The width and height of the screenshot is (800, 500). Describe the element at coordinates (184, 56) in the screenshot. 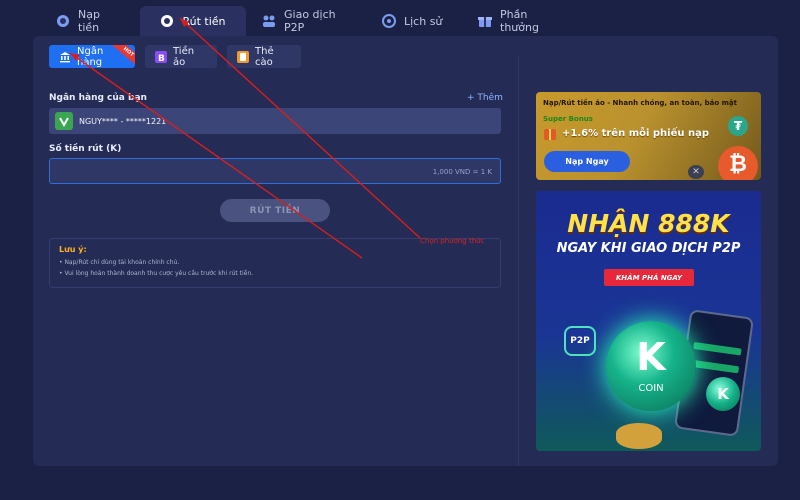

I see `method-tab-crypto-label: Tiền ảo` at that location.